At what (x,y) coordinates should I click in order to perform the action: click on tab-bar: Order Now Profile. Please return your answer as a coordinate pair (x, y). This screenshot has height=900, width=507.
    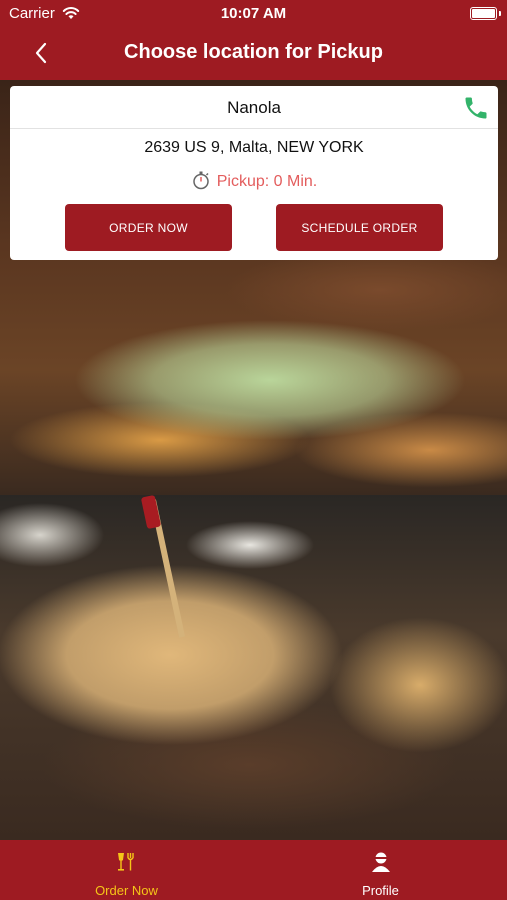
    Looking at the image, I should click on (253, 870).